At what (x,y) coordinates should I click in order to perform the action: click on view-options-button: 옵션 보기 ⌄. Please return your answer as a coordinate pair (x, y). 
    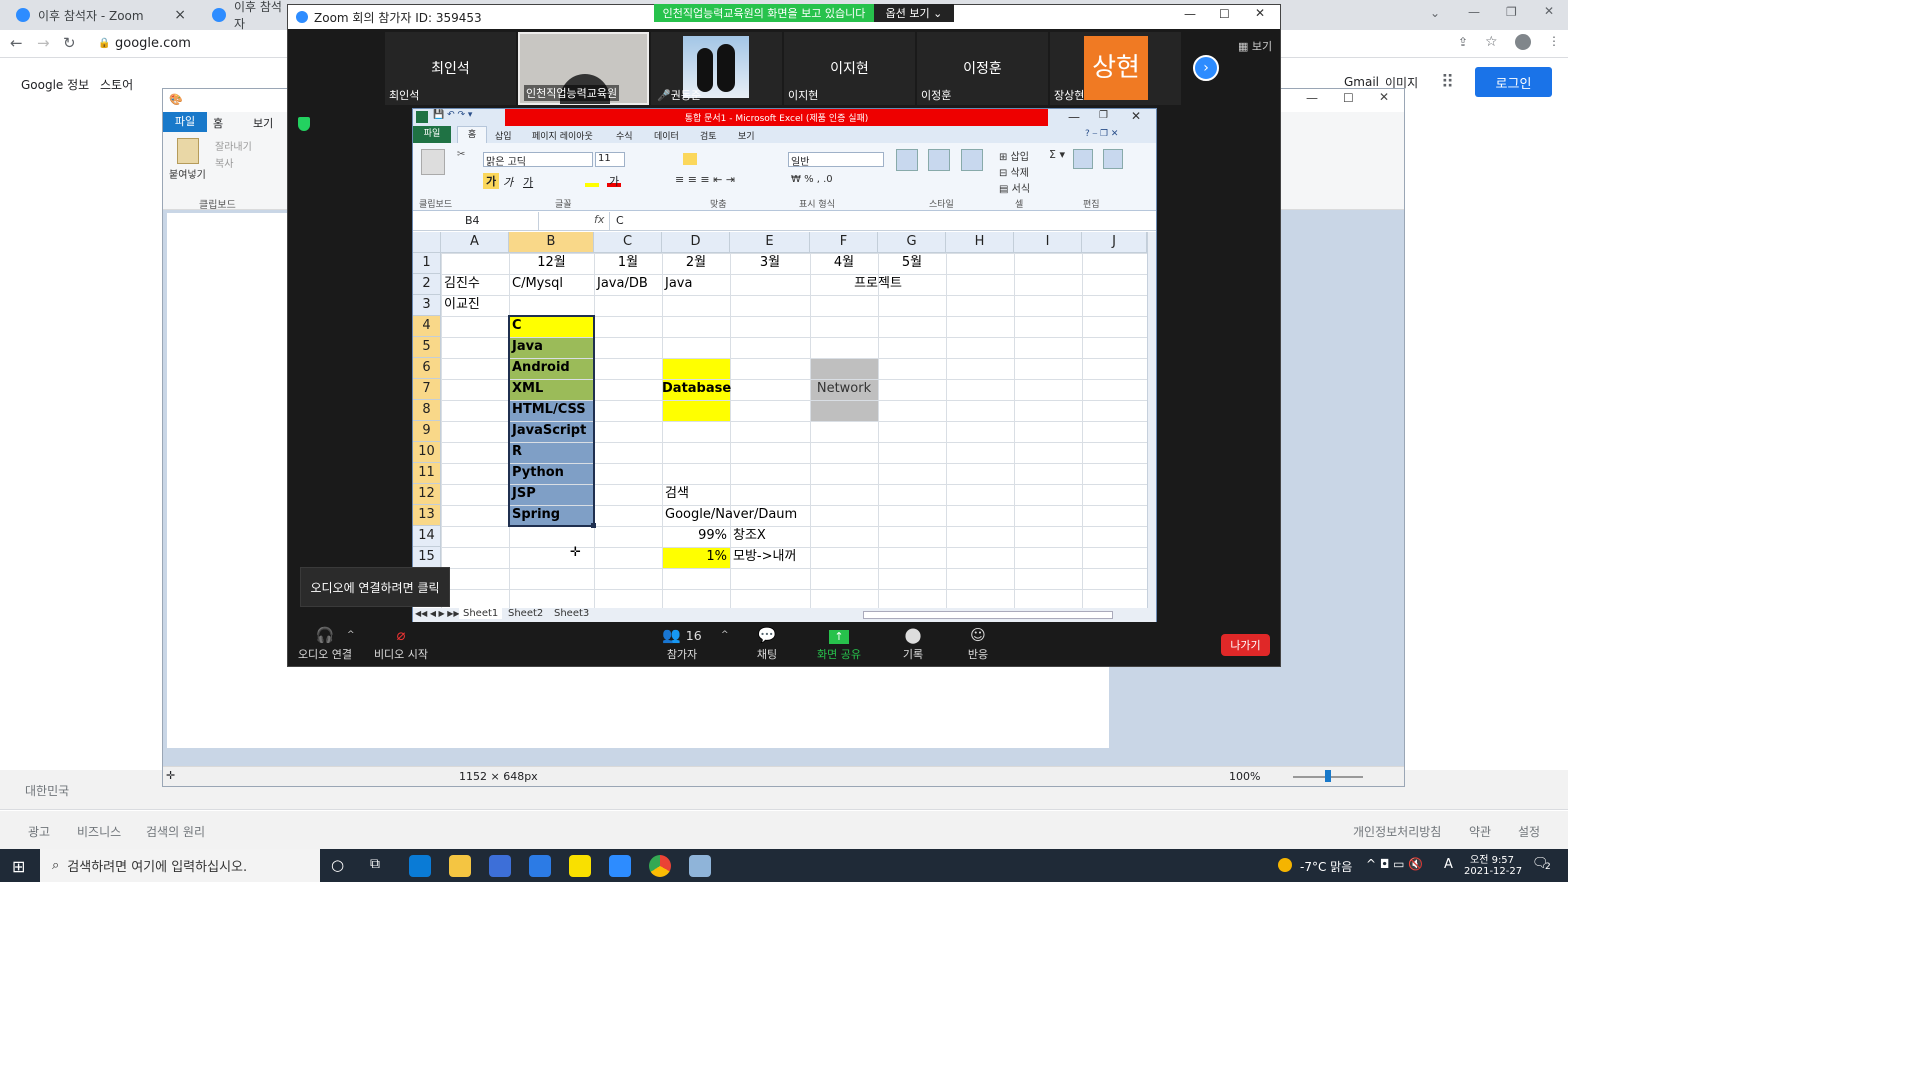
    Looking at the image, I should click on (914, 13).